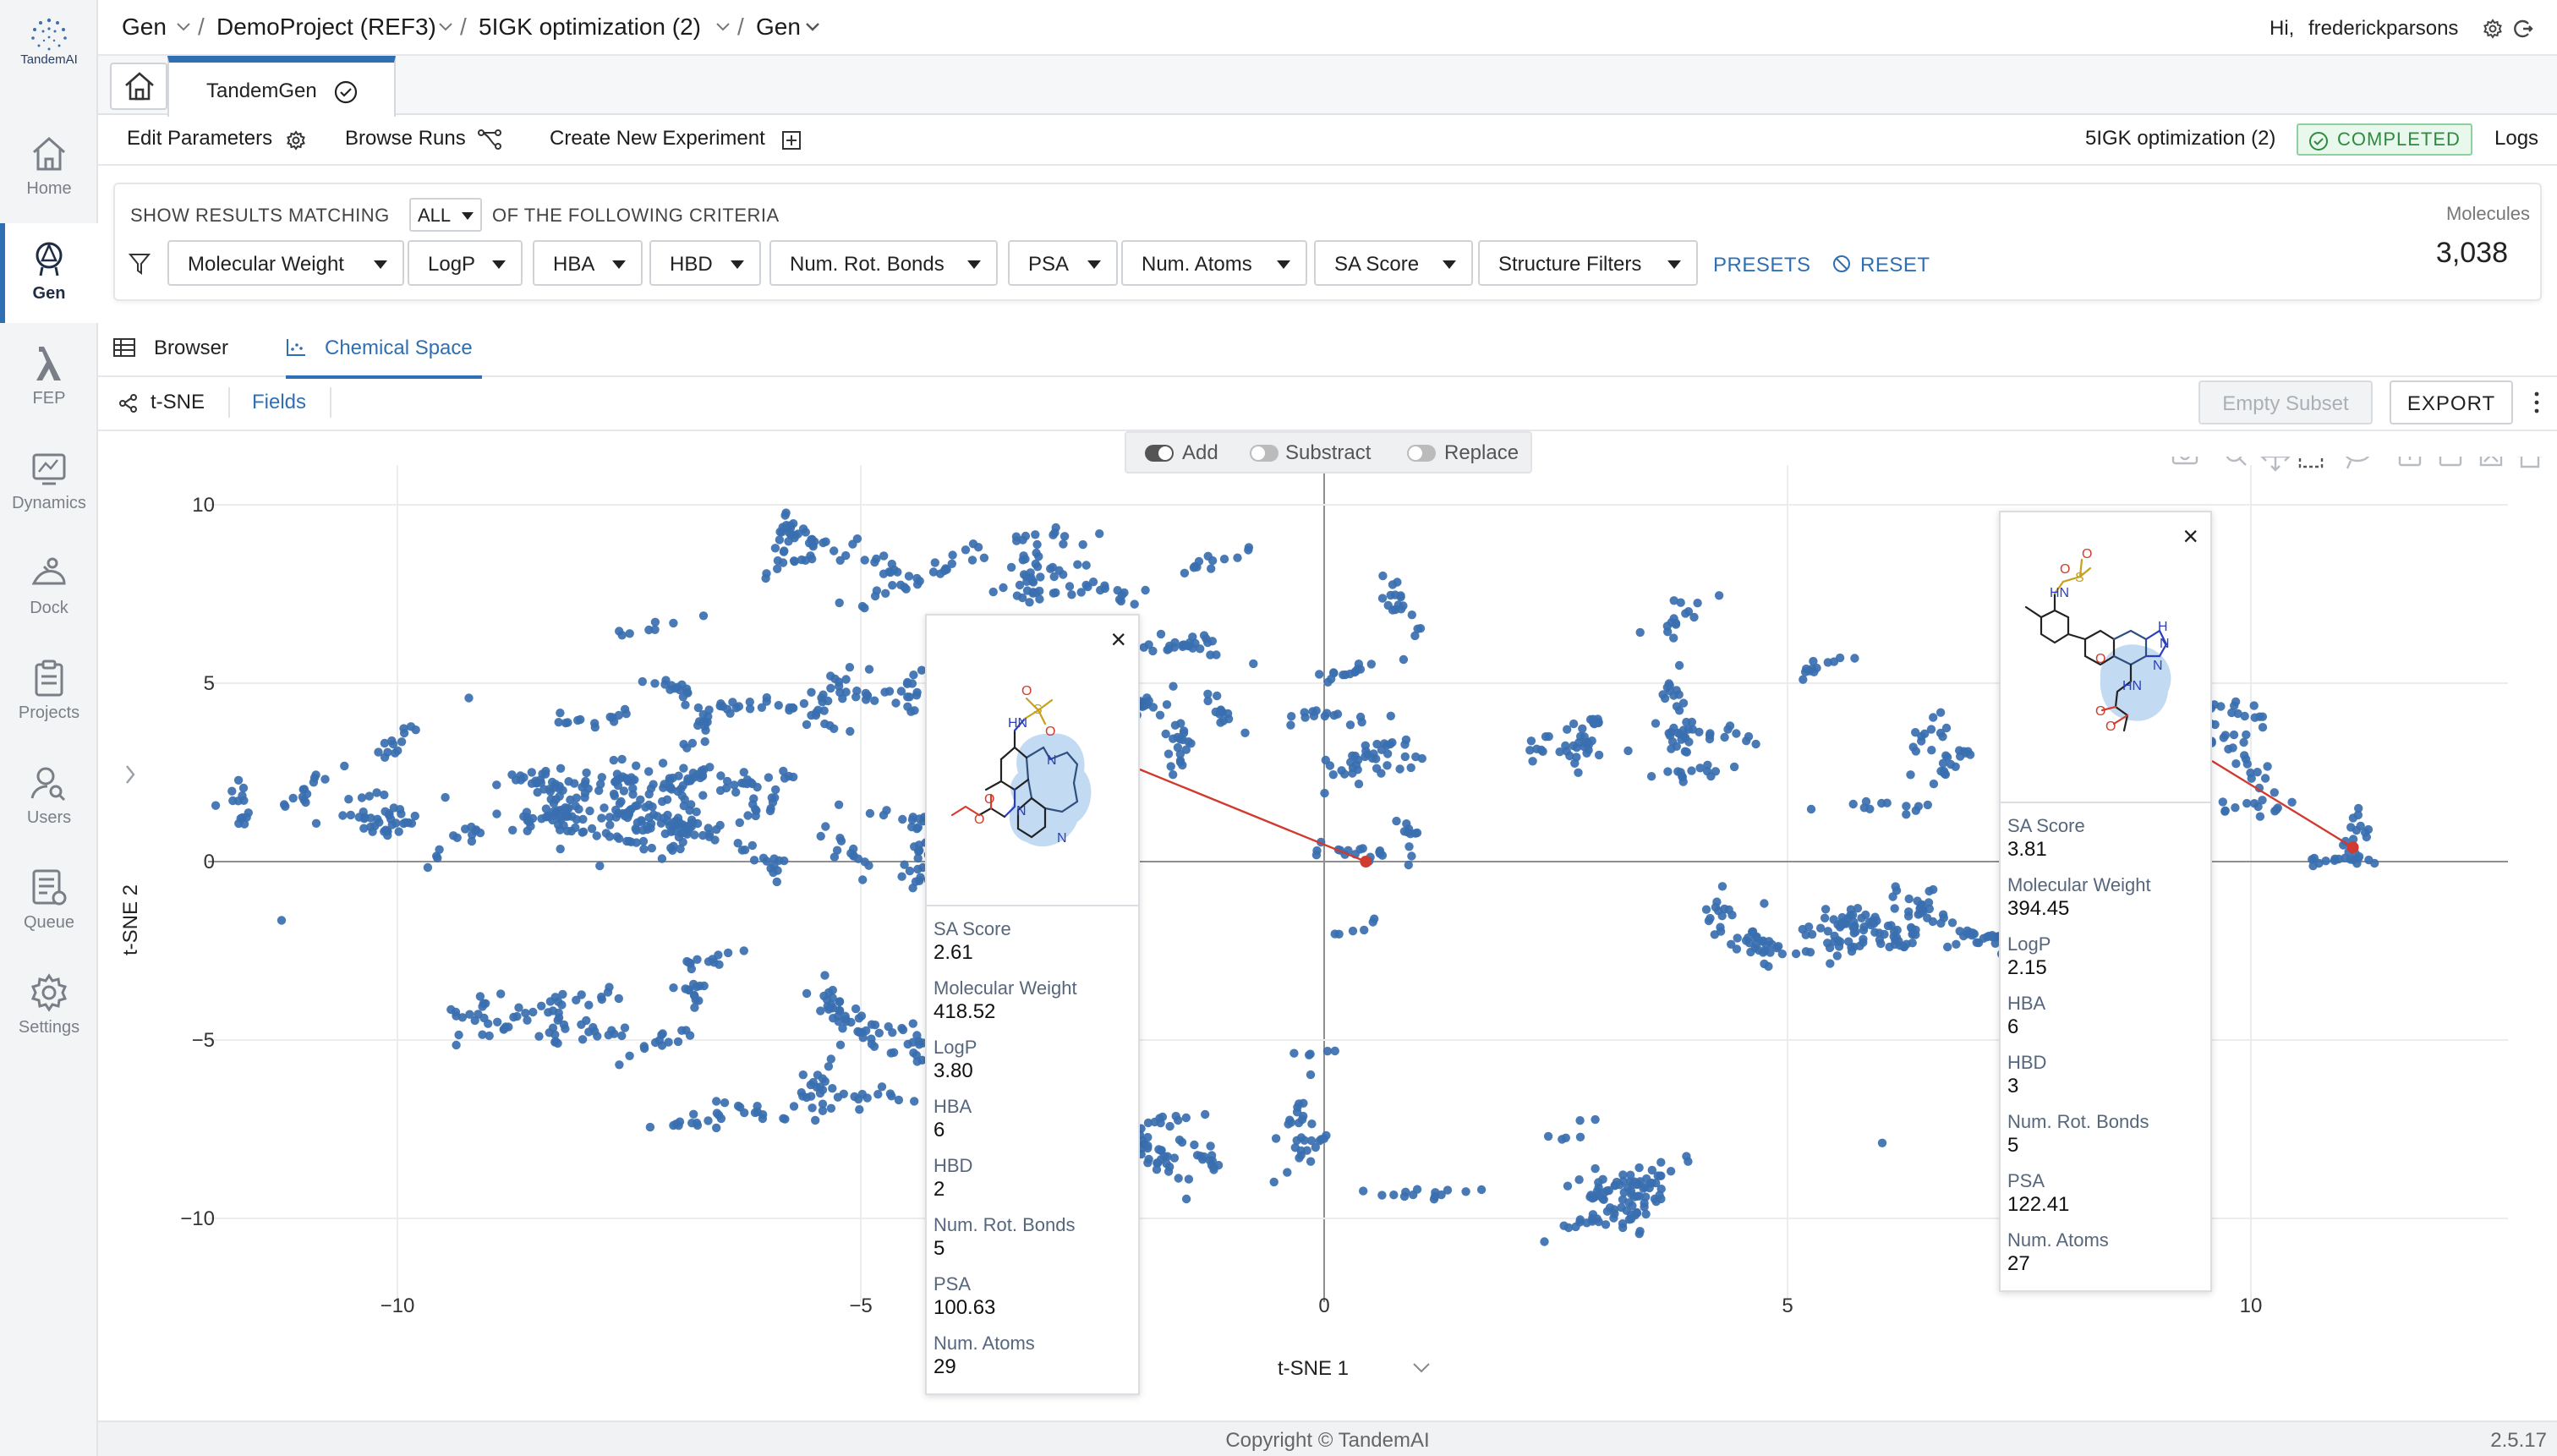 The width and height of the screenshot is (2557, 1456). I want to click on gear-icon, so click(296, 140).